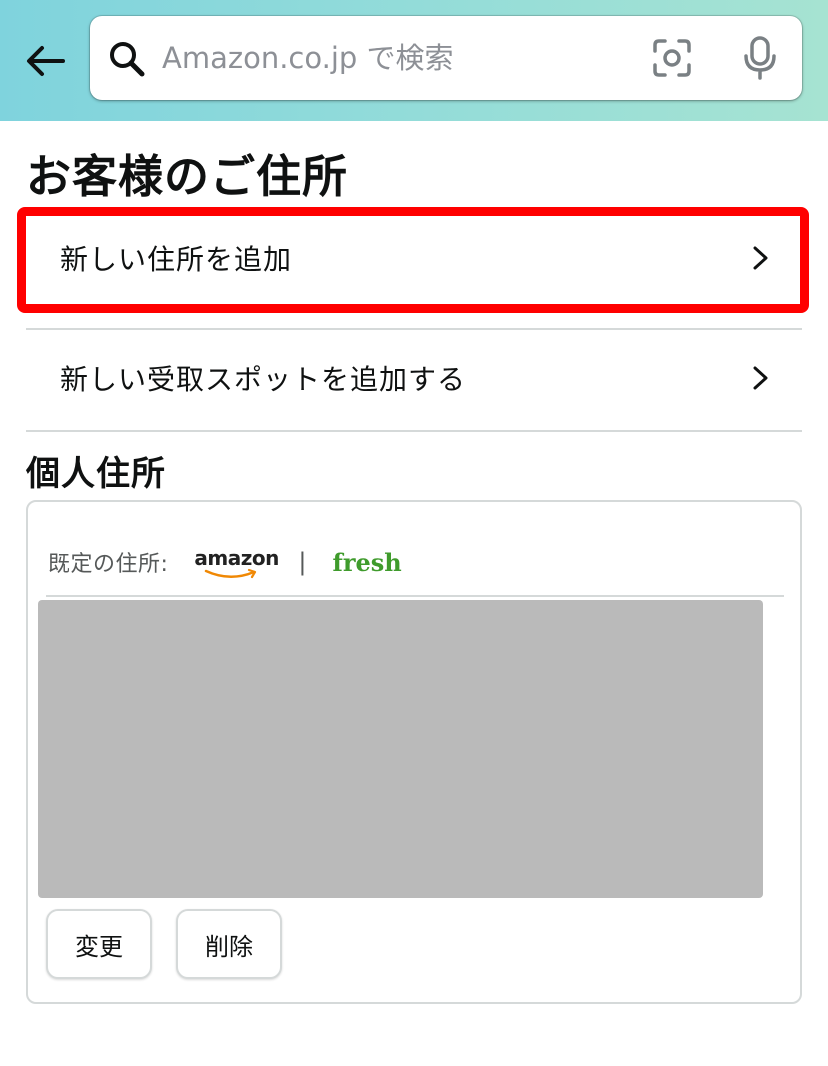  What do you see at coordinates (367, 562) in the screenshot?
I see `fresh-logo: fresh` at bounding box center [367, 562].